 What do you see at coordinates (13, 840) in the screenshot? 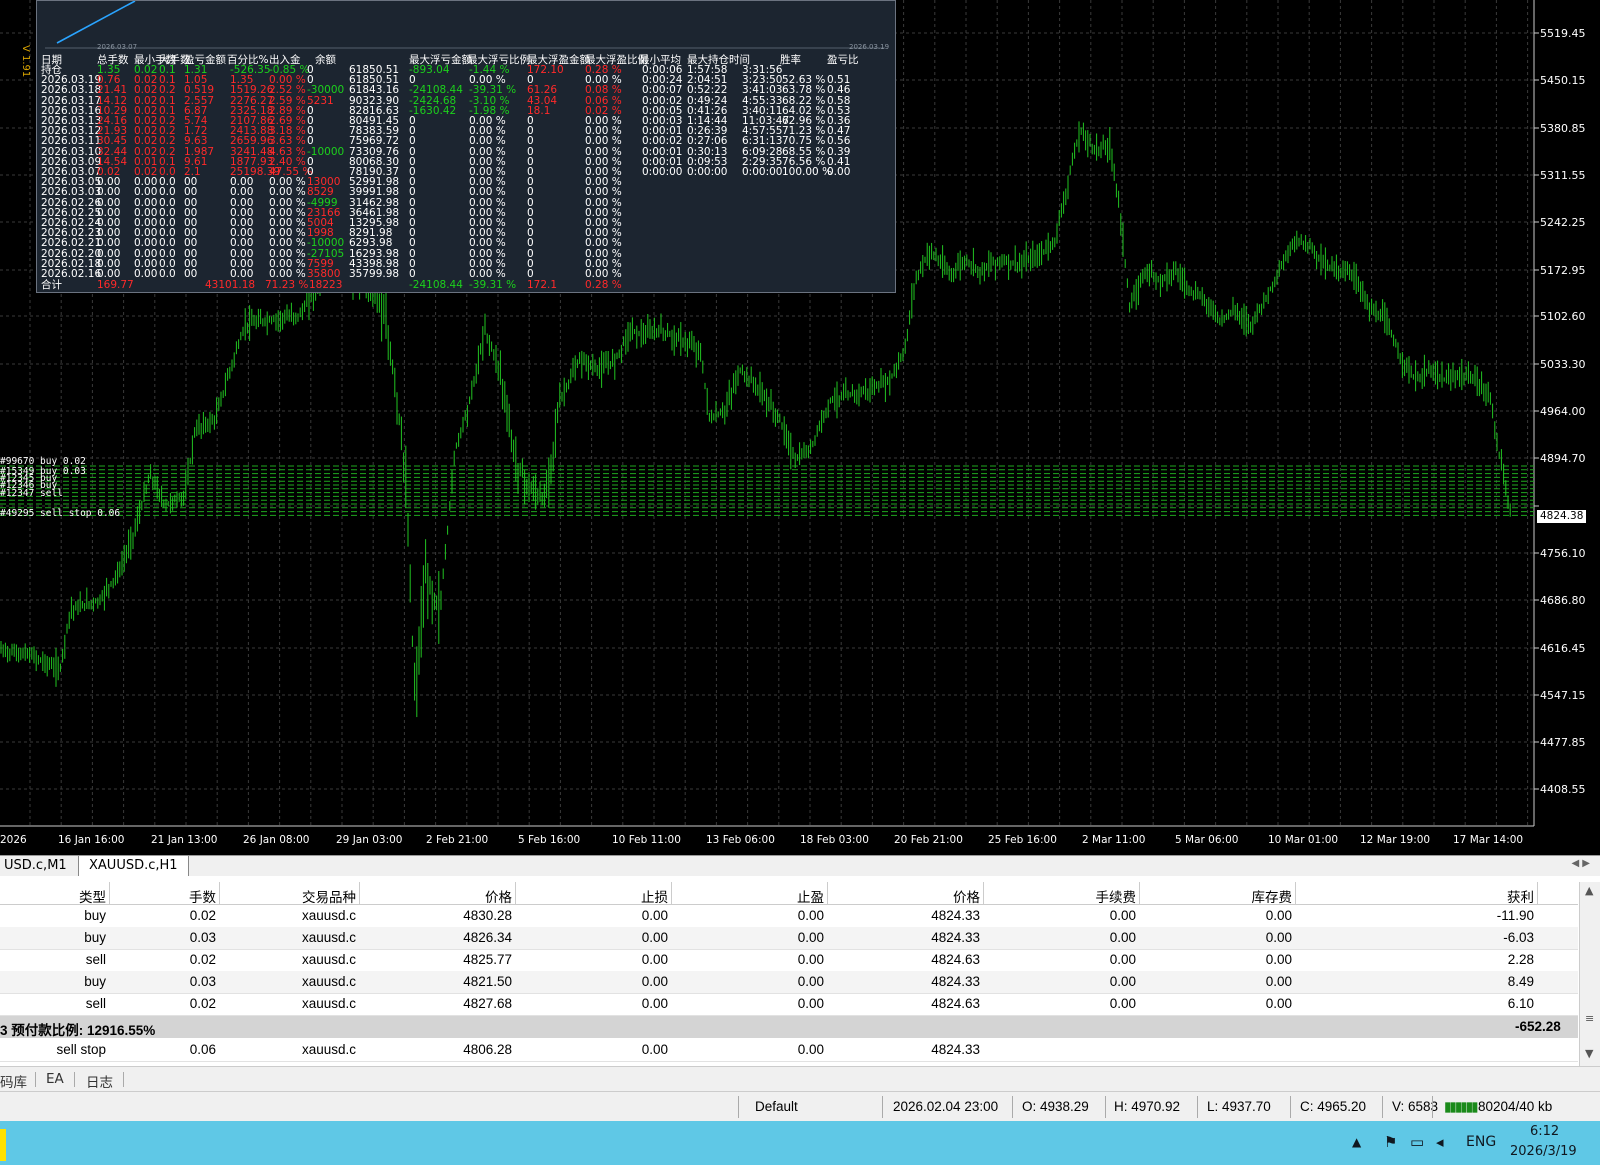
I see `time-label: 2026` at bounding box center [13, 840].